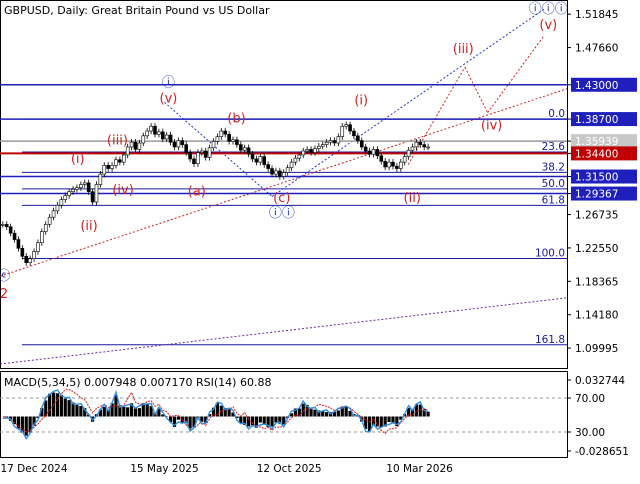 This screenshot has height=484, width=640. I want to click on indicator-tick-label: 70.00, so click(590, 399).